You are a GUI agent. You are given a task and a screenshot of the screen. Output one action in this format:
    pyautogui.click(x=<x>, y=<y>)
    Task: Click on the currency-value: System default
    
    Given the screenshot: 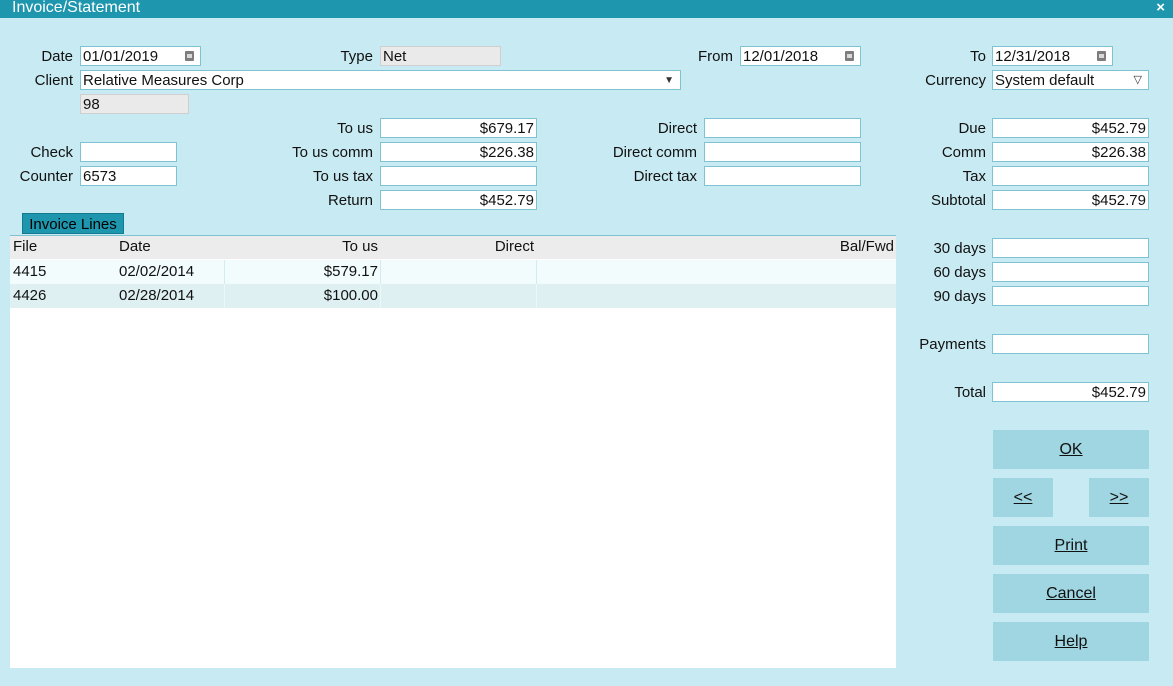 What is the action you would take?
    pyautogui.click(x=1045, y=80)
    